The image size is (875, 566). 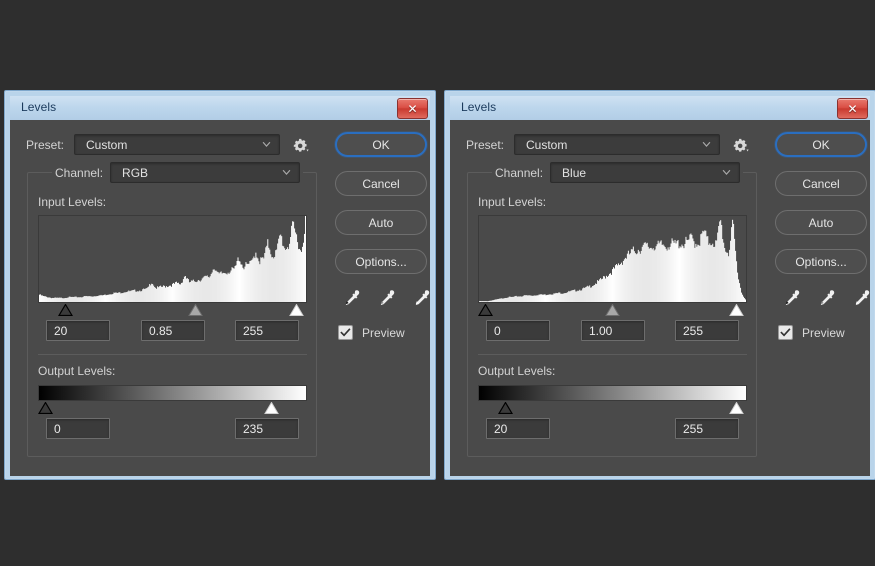 I want to click on input-midtone-field: 1.00, so click(x=613, y=330).